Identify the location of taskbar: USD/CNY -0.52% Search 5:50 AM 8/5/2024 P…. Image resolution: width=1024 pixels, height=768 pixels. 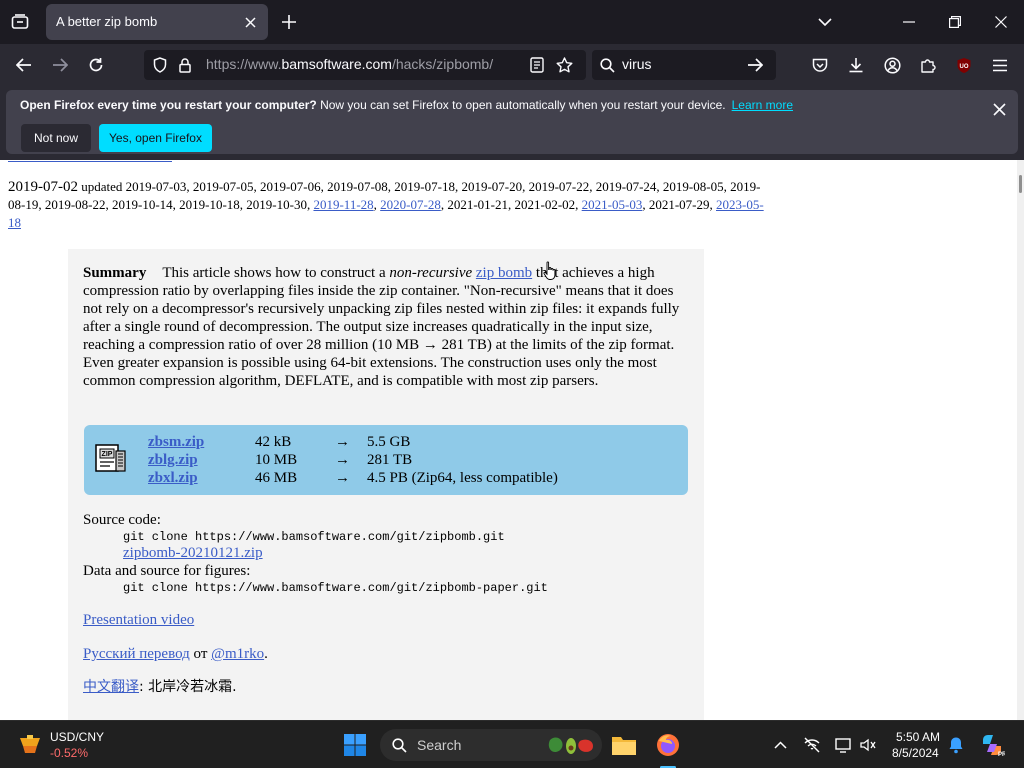
(512, 744).